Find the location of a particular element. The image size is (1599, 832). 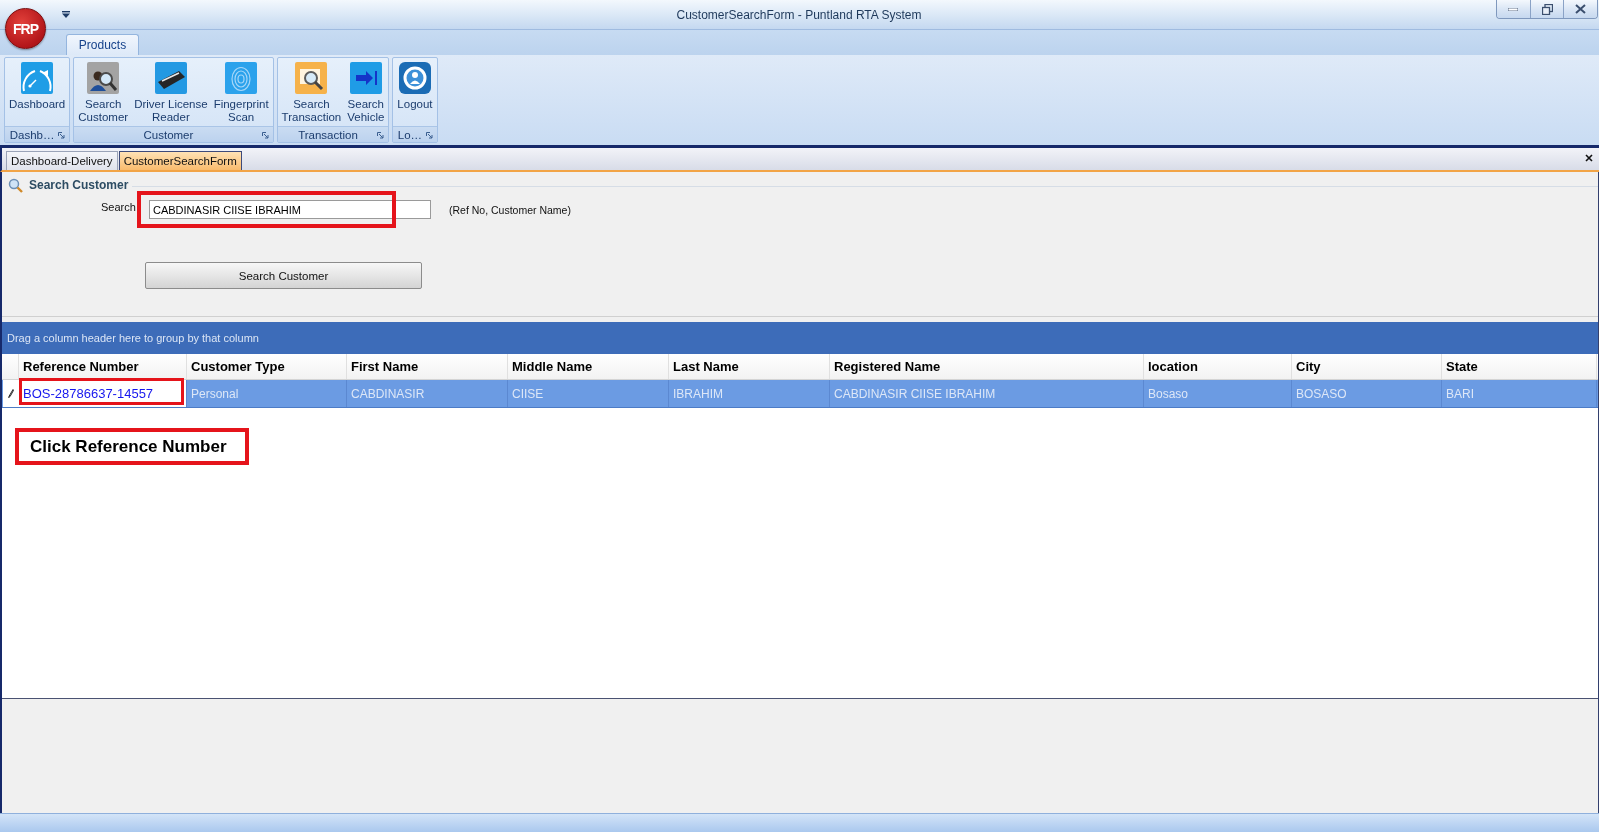

table-cell: CIISE is located at coordinates (588, 393).